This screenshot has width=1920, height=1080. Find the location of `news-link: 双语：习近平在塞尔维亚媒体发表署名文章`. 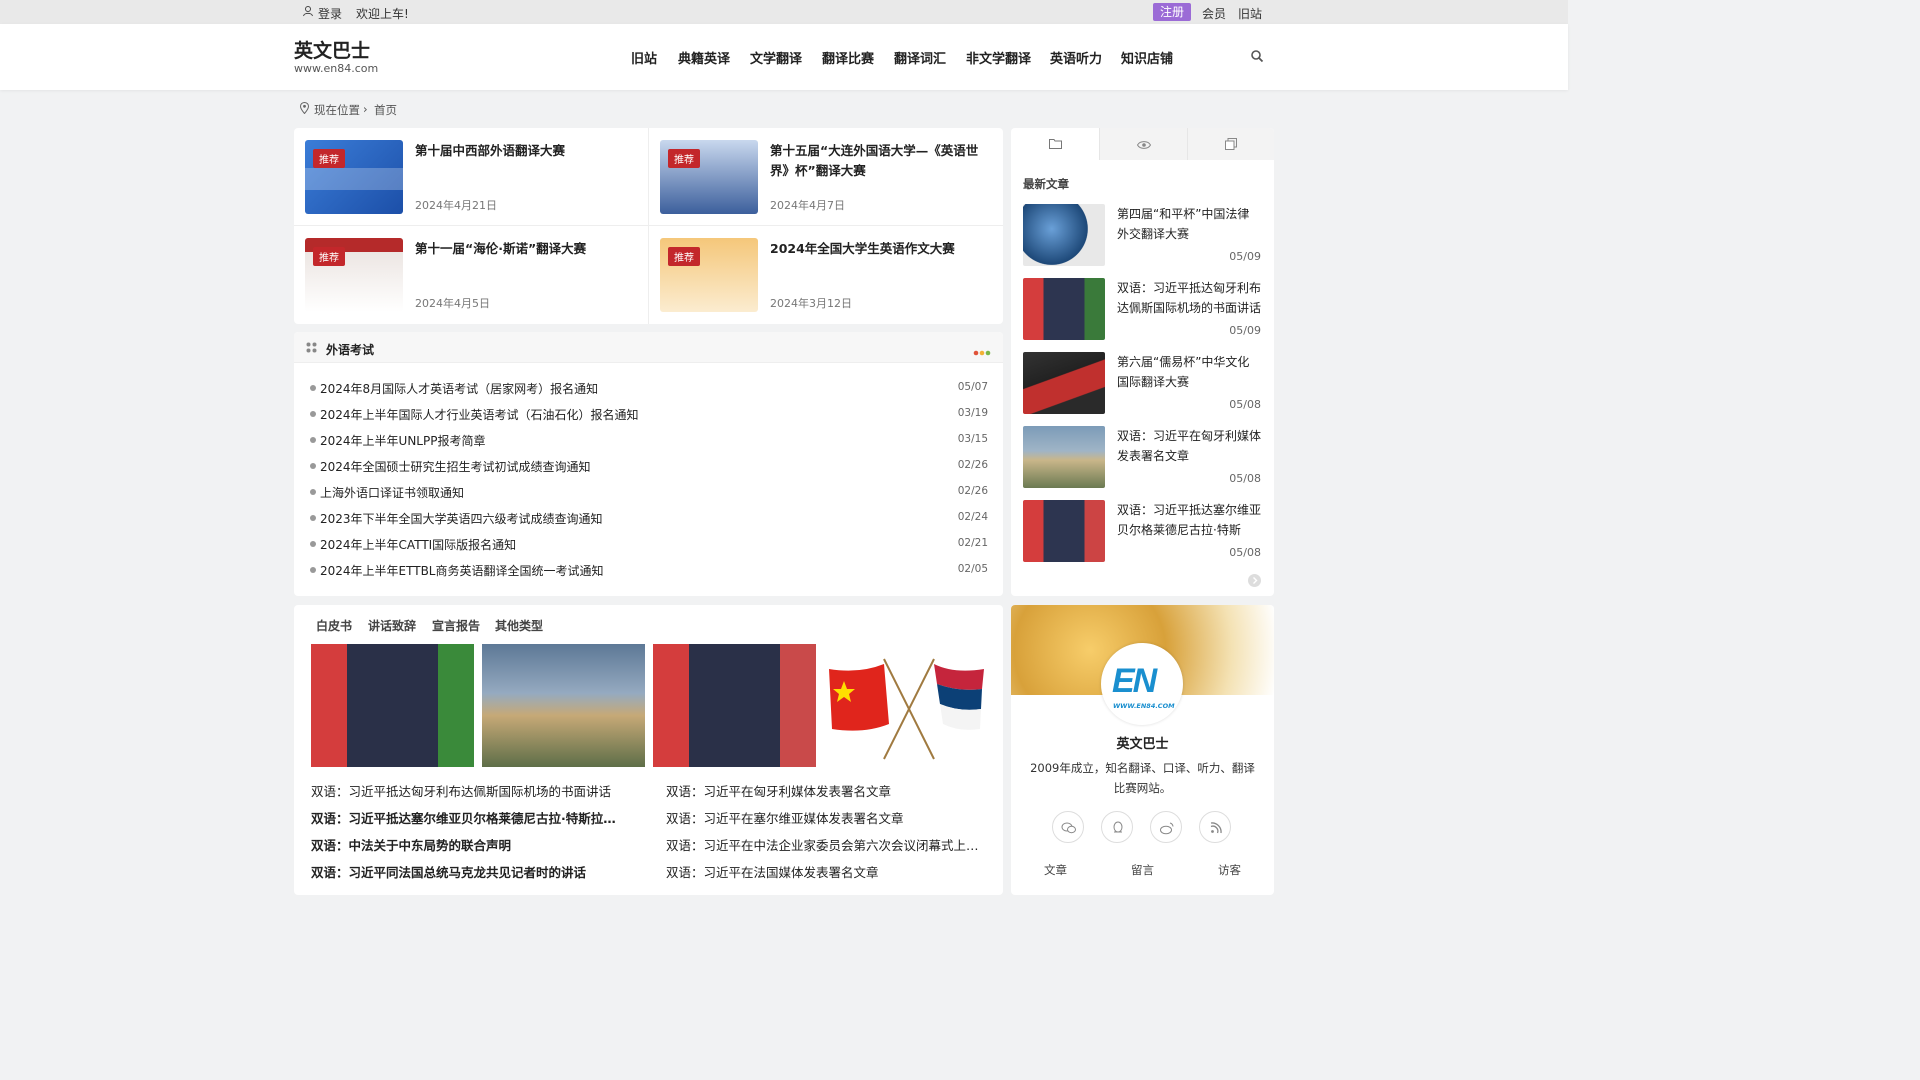

news-link: 双语：习近平在塞尔维亚媒体发表署名文章 is located at coordinates (824, 817).